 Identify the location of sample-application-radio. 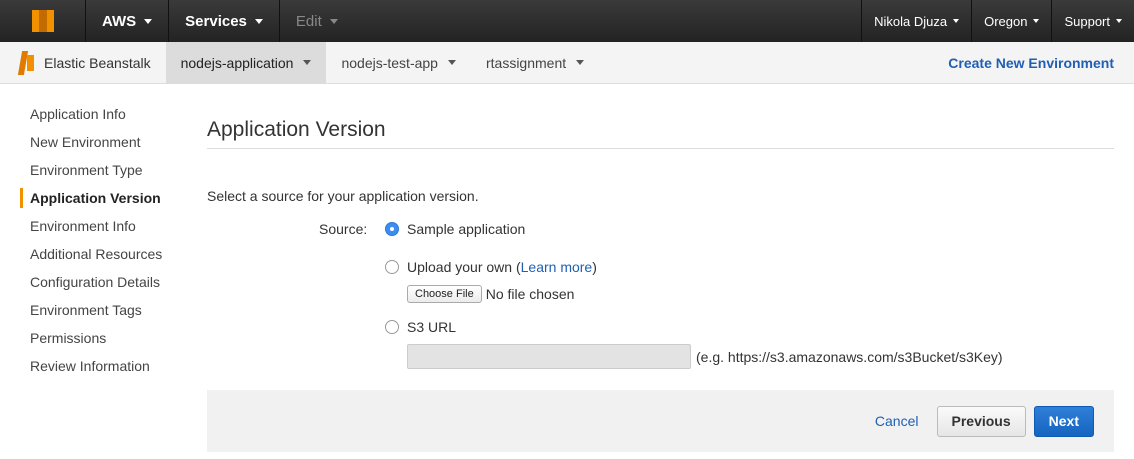
(392, 229).